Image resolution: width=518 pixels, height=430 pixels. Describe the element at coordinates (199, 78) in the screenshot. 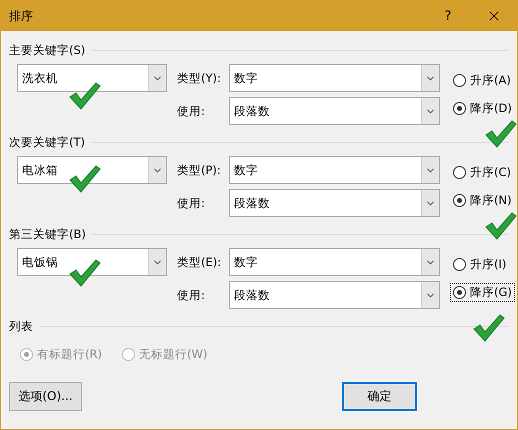

I see `type-label: 类型(Y):` at that location.